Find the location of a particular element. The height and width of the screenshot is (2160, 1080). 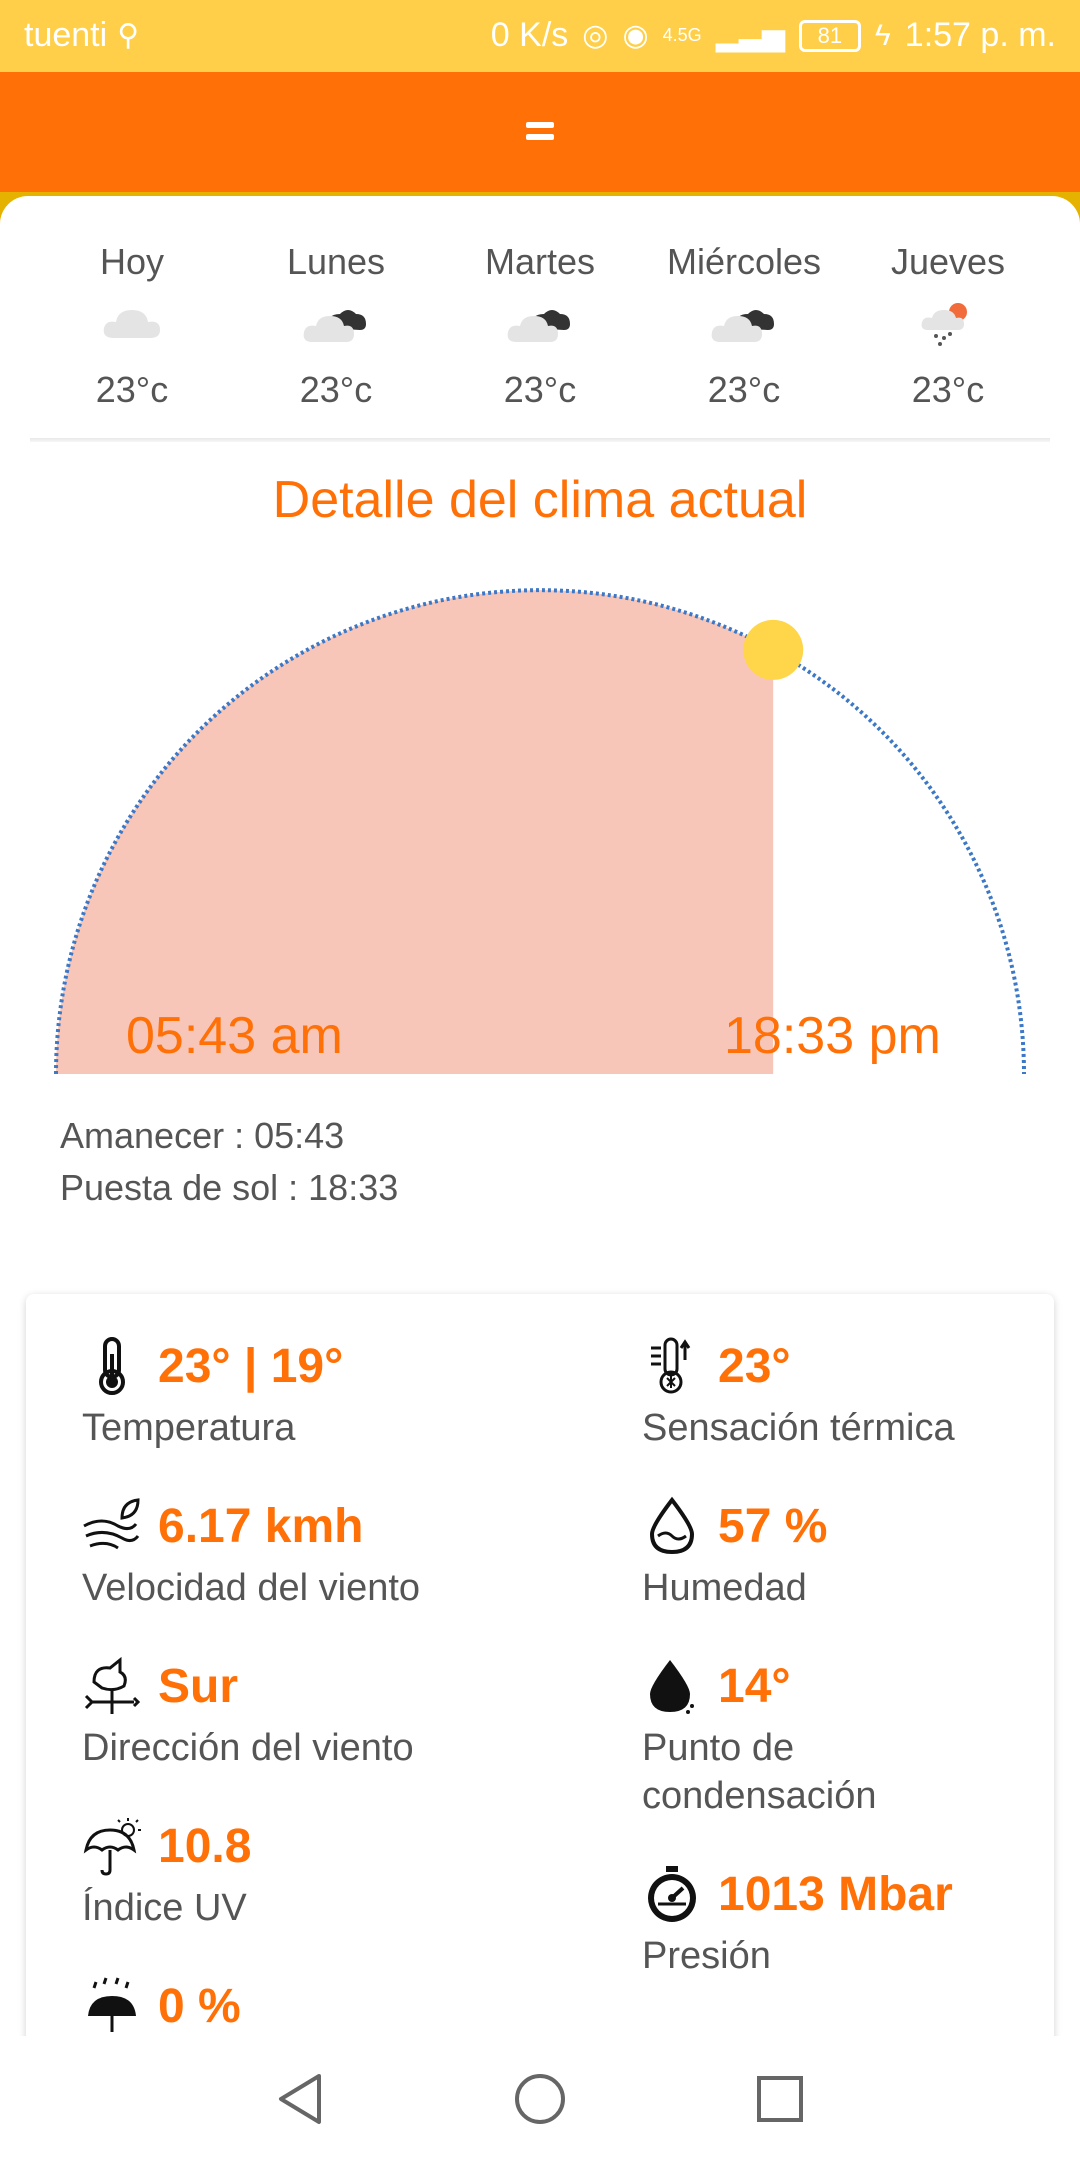

uv-umbrella-icon is located at coordinates (112, 1846).